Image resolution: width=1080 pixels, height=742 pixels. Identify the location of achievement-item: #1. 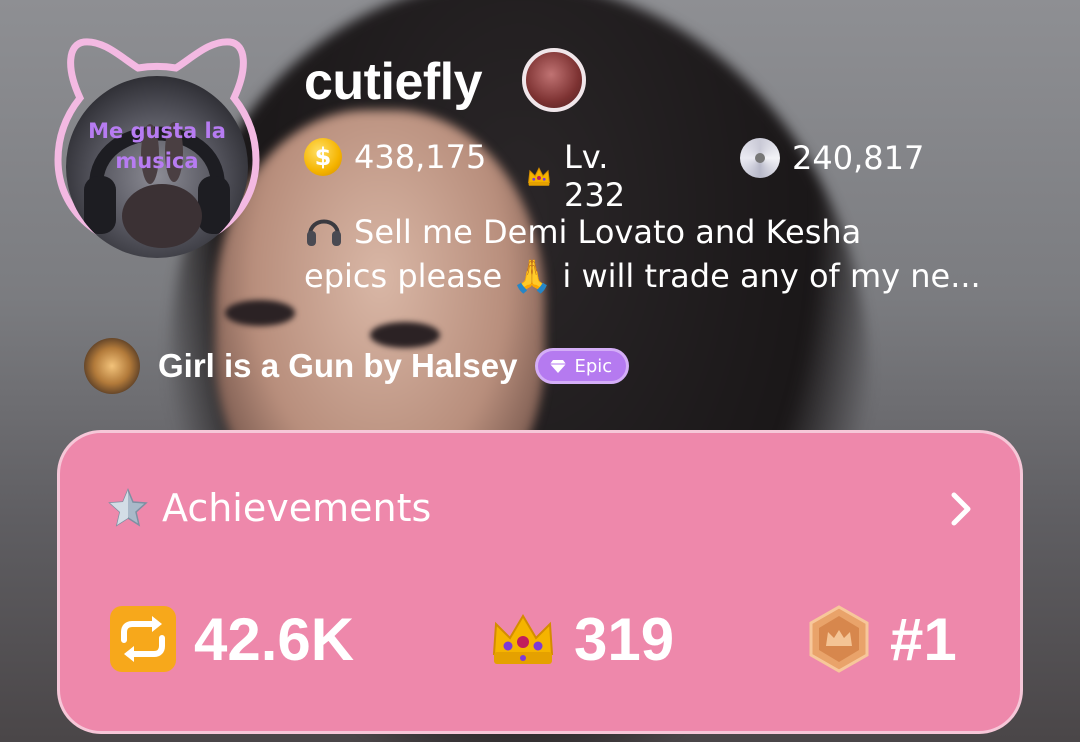
(880, 639).